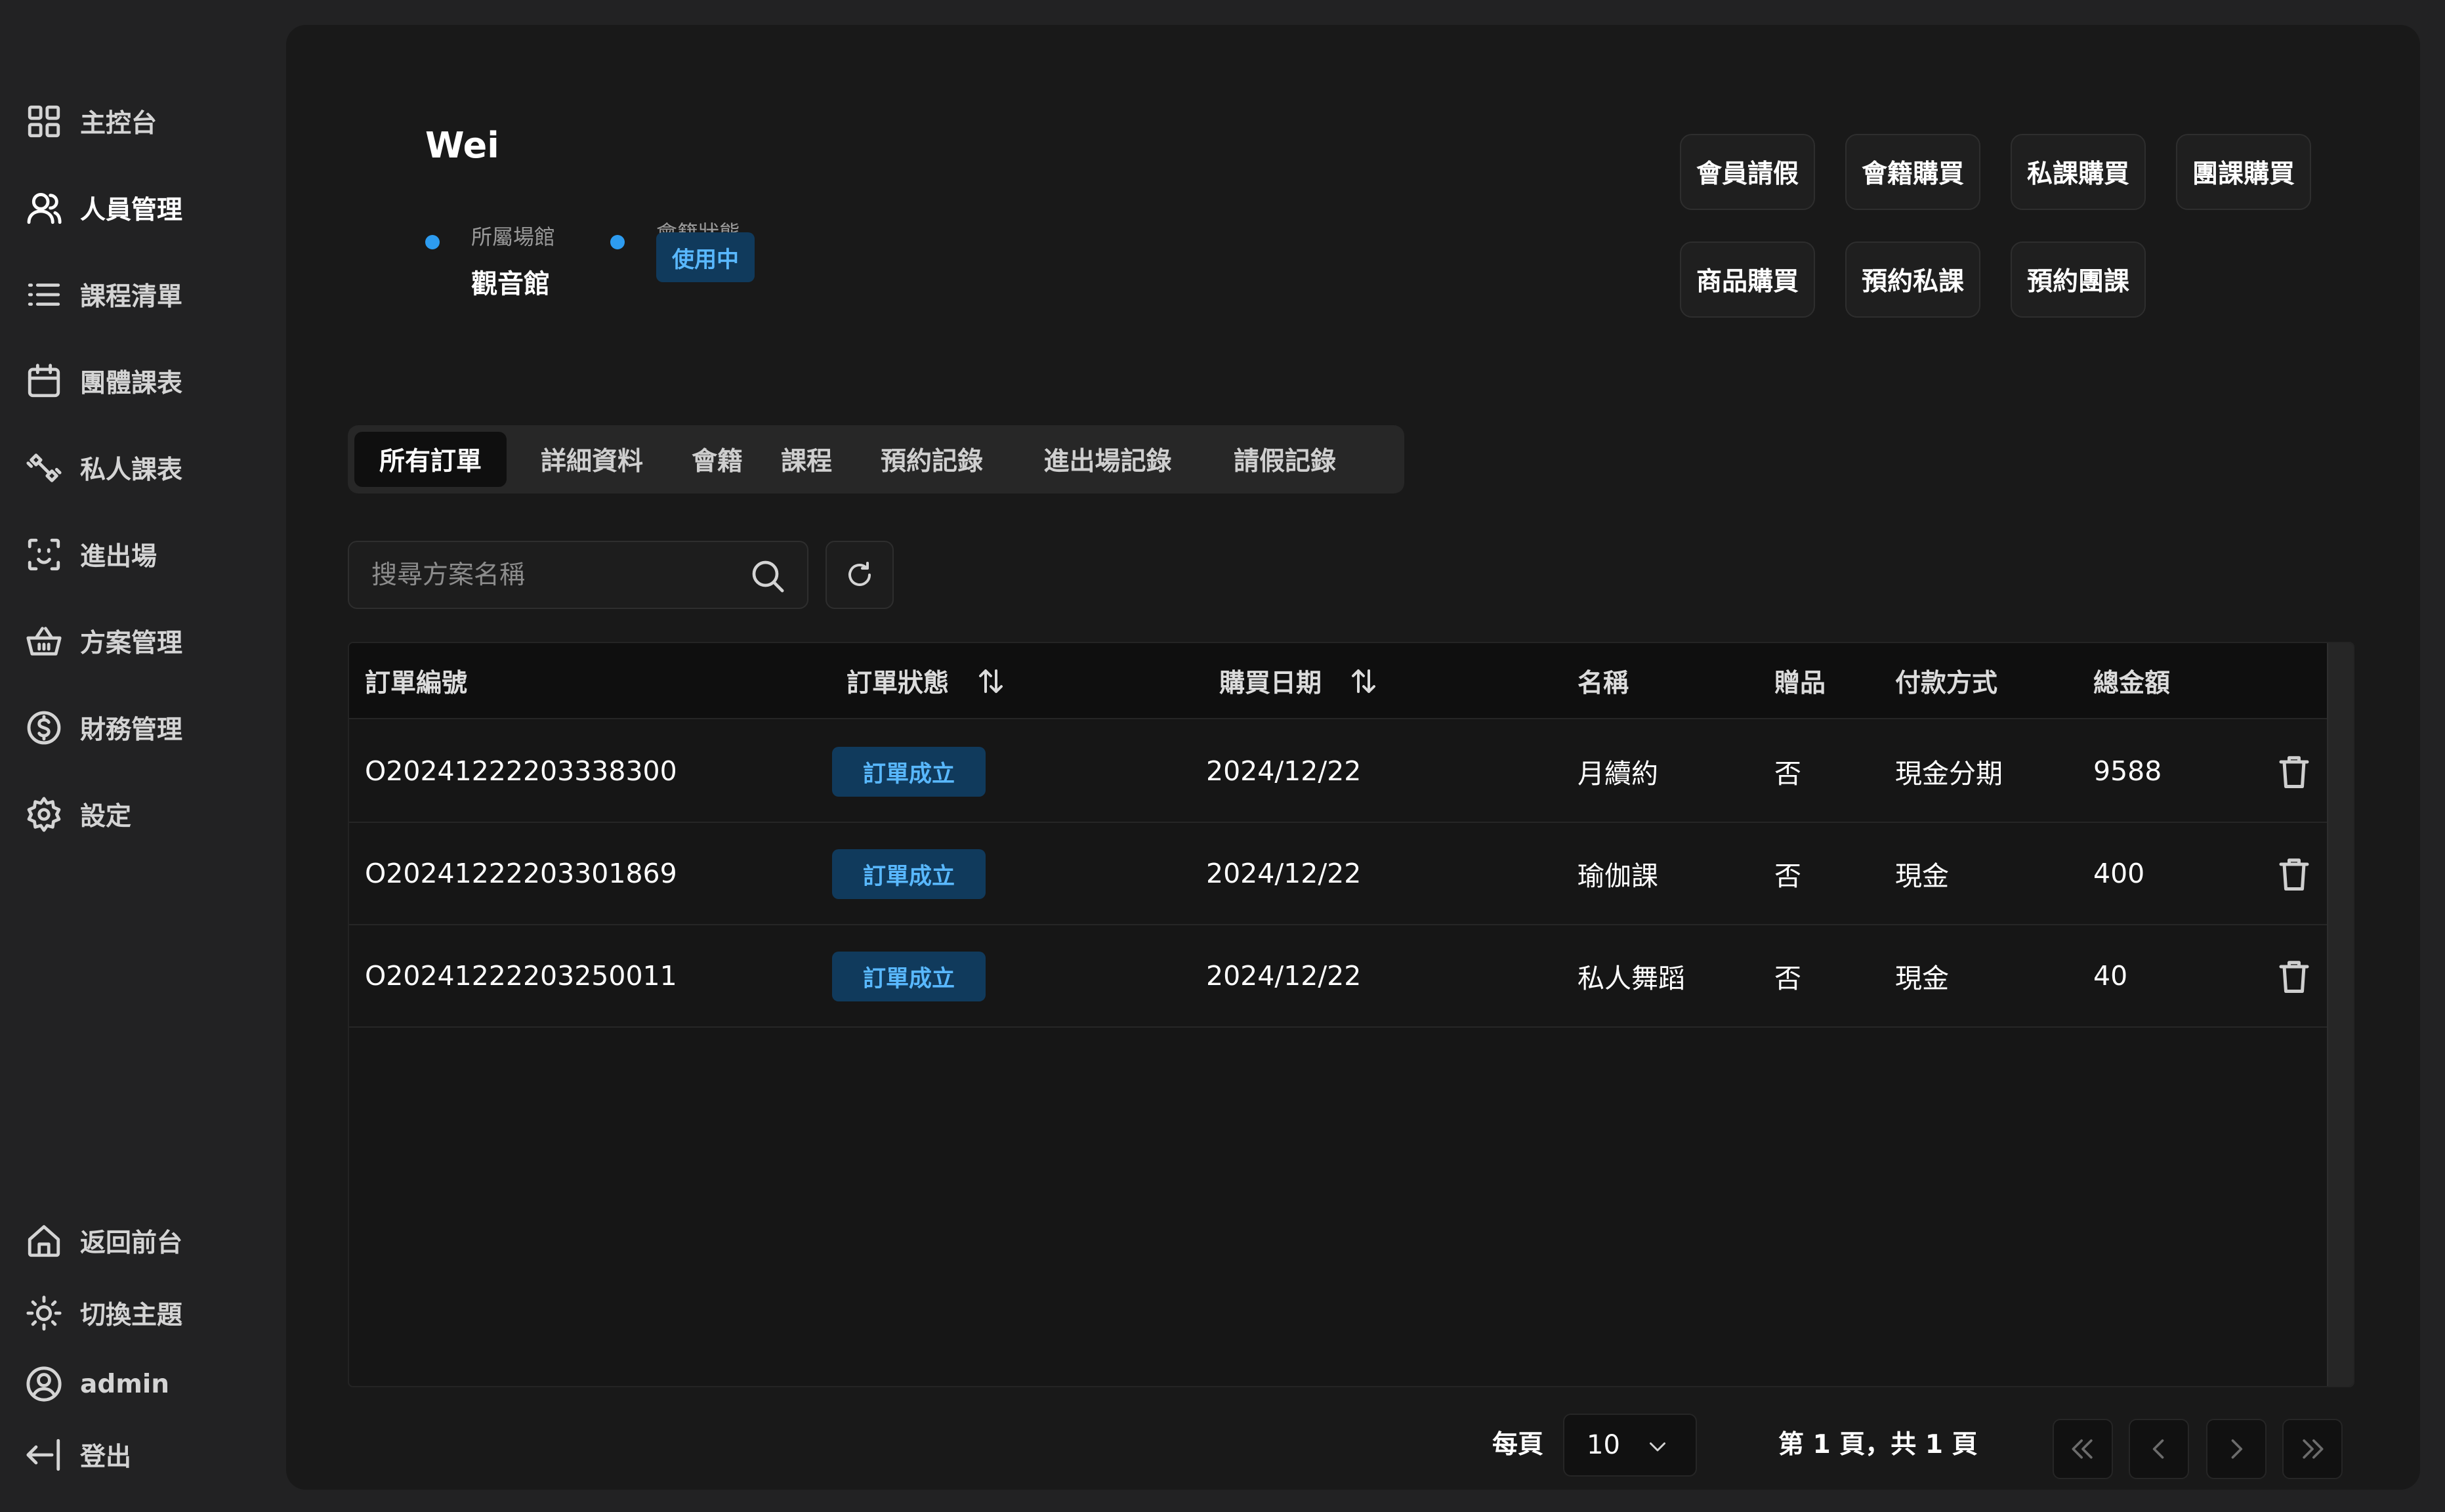 This screenshot has height=1512, width=2445. I want to click on tab-courses: 課程, so click(807, 459).